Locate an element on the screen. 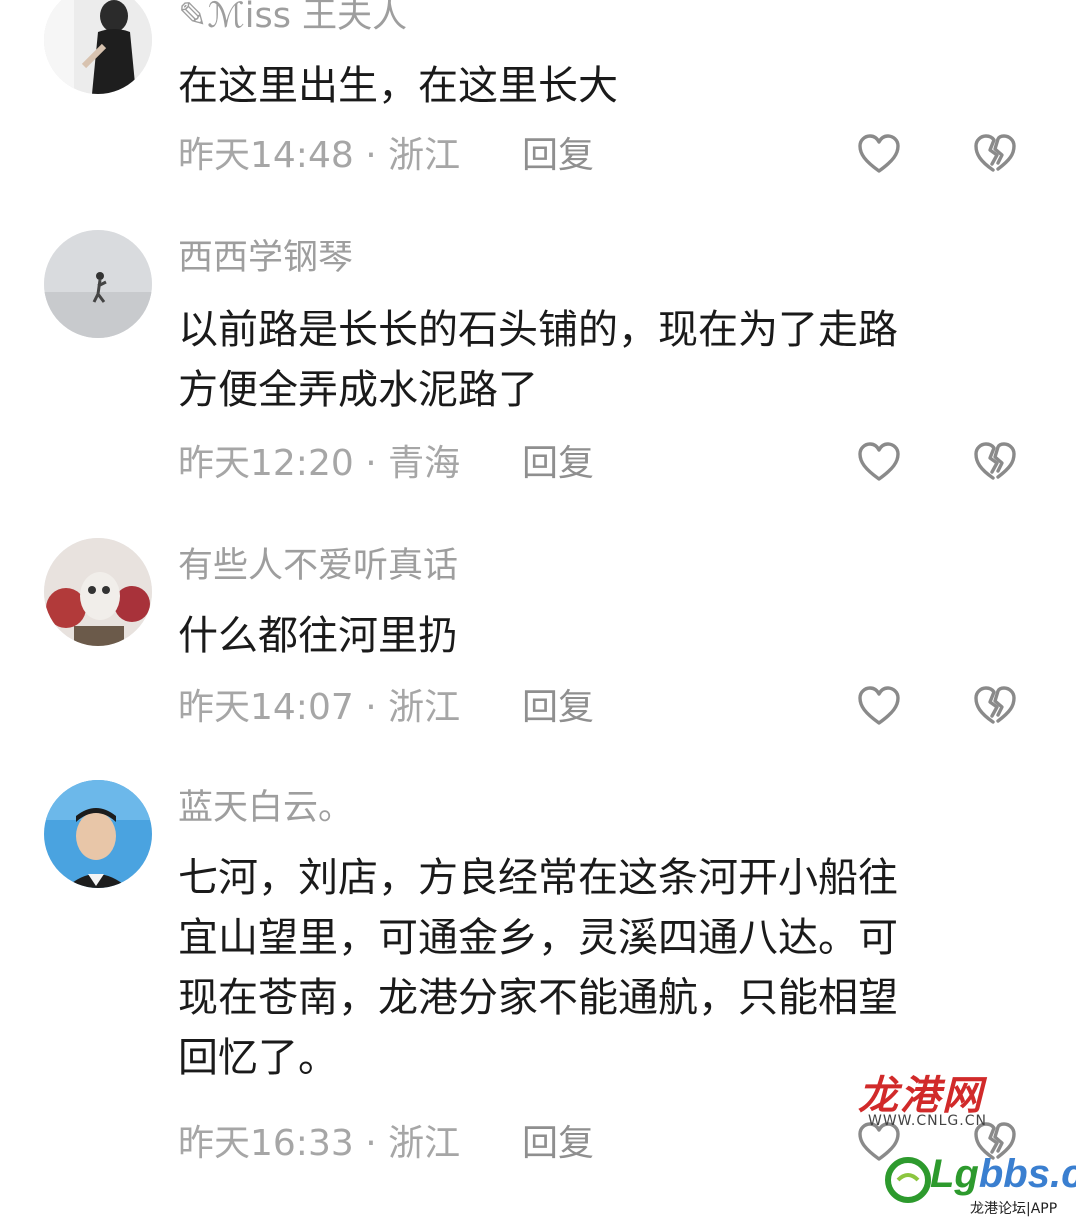  username: 有些人不爱听真话 is located at coordinates (318, 566).